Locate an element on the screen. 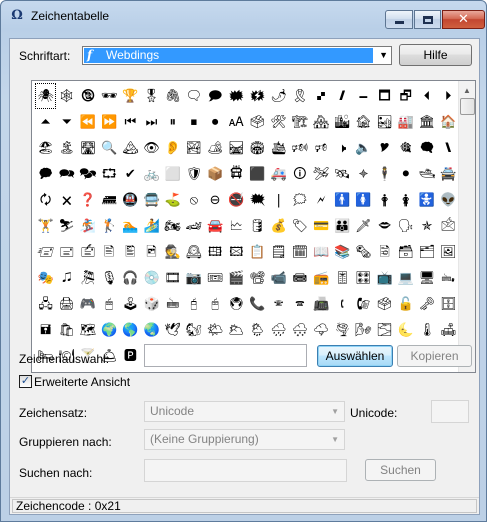 The height and width of the screenshot is (522, 487). glyph-cell: 🕰 is located at coordinates (193, 252).